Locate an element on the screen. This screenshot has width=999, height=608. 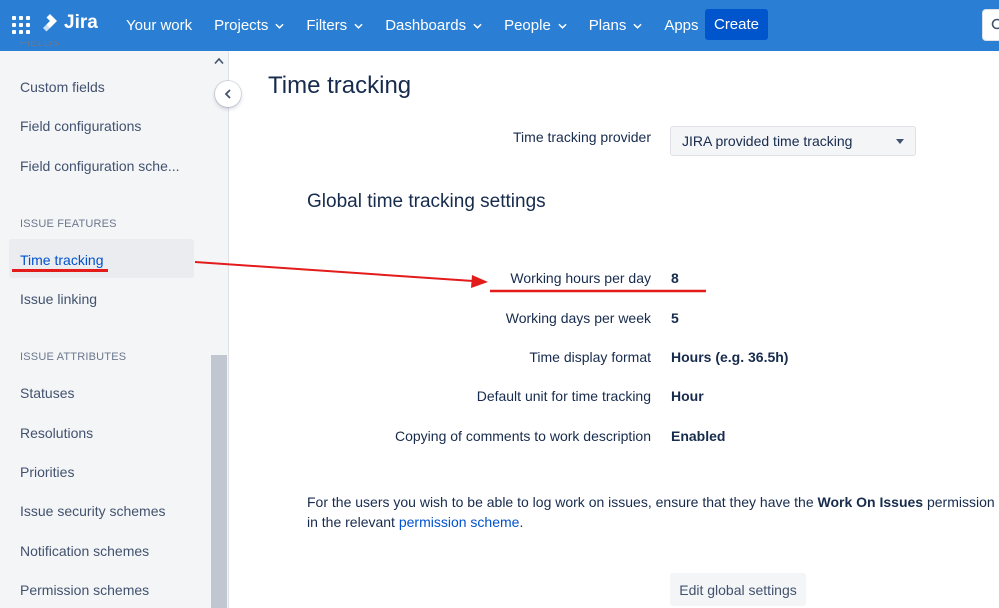
nav-label: Projects is located at coordinates (241, 25).